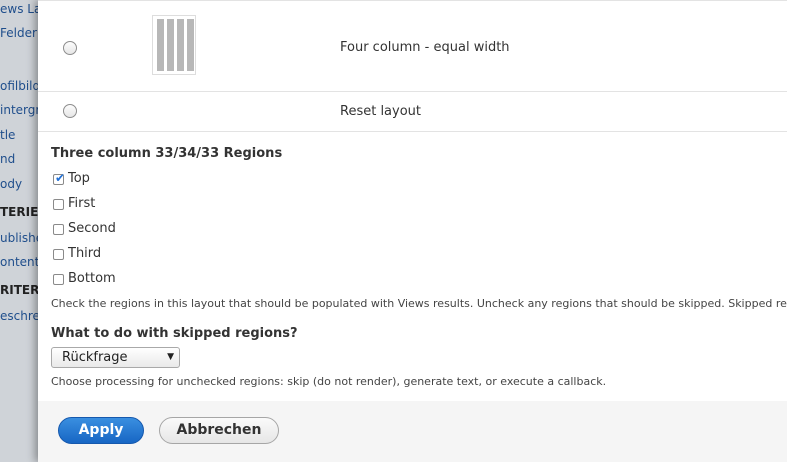 Image resolution: width=787 pixels, height=462 pixels. I want to click on region-label: Top, so click(79, 178).